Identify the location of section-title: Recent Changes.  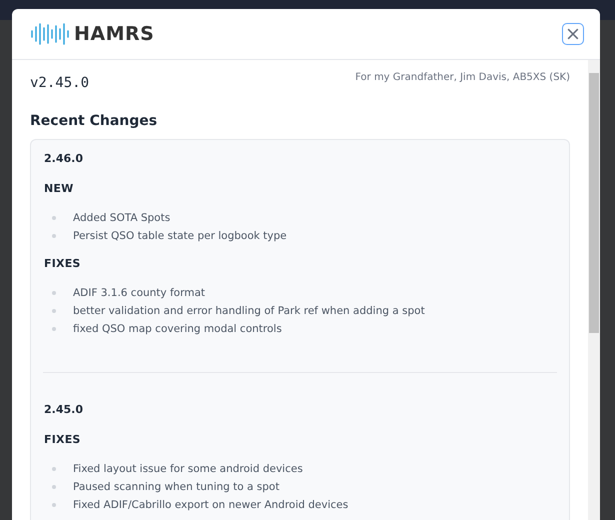
(94, 121).